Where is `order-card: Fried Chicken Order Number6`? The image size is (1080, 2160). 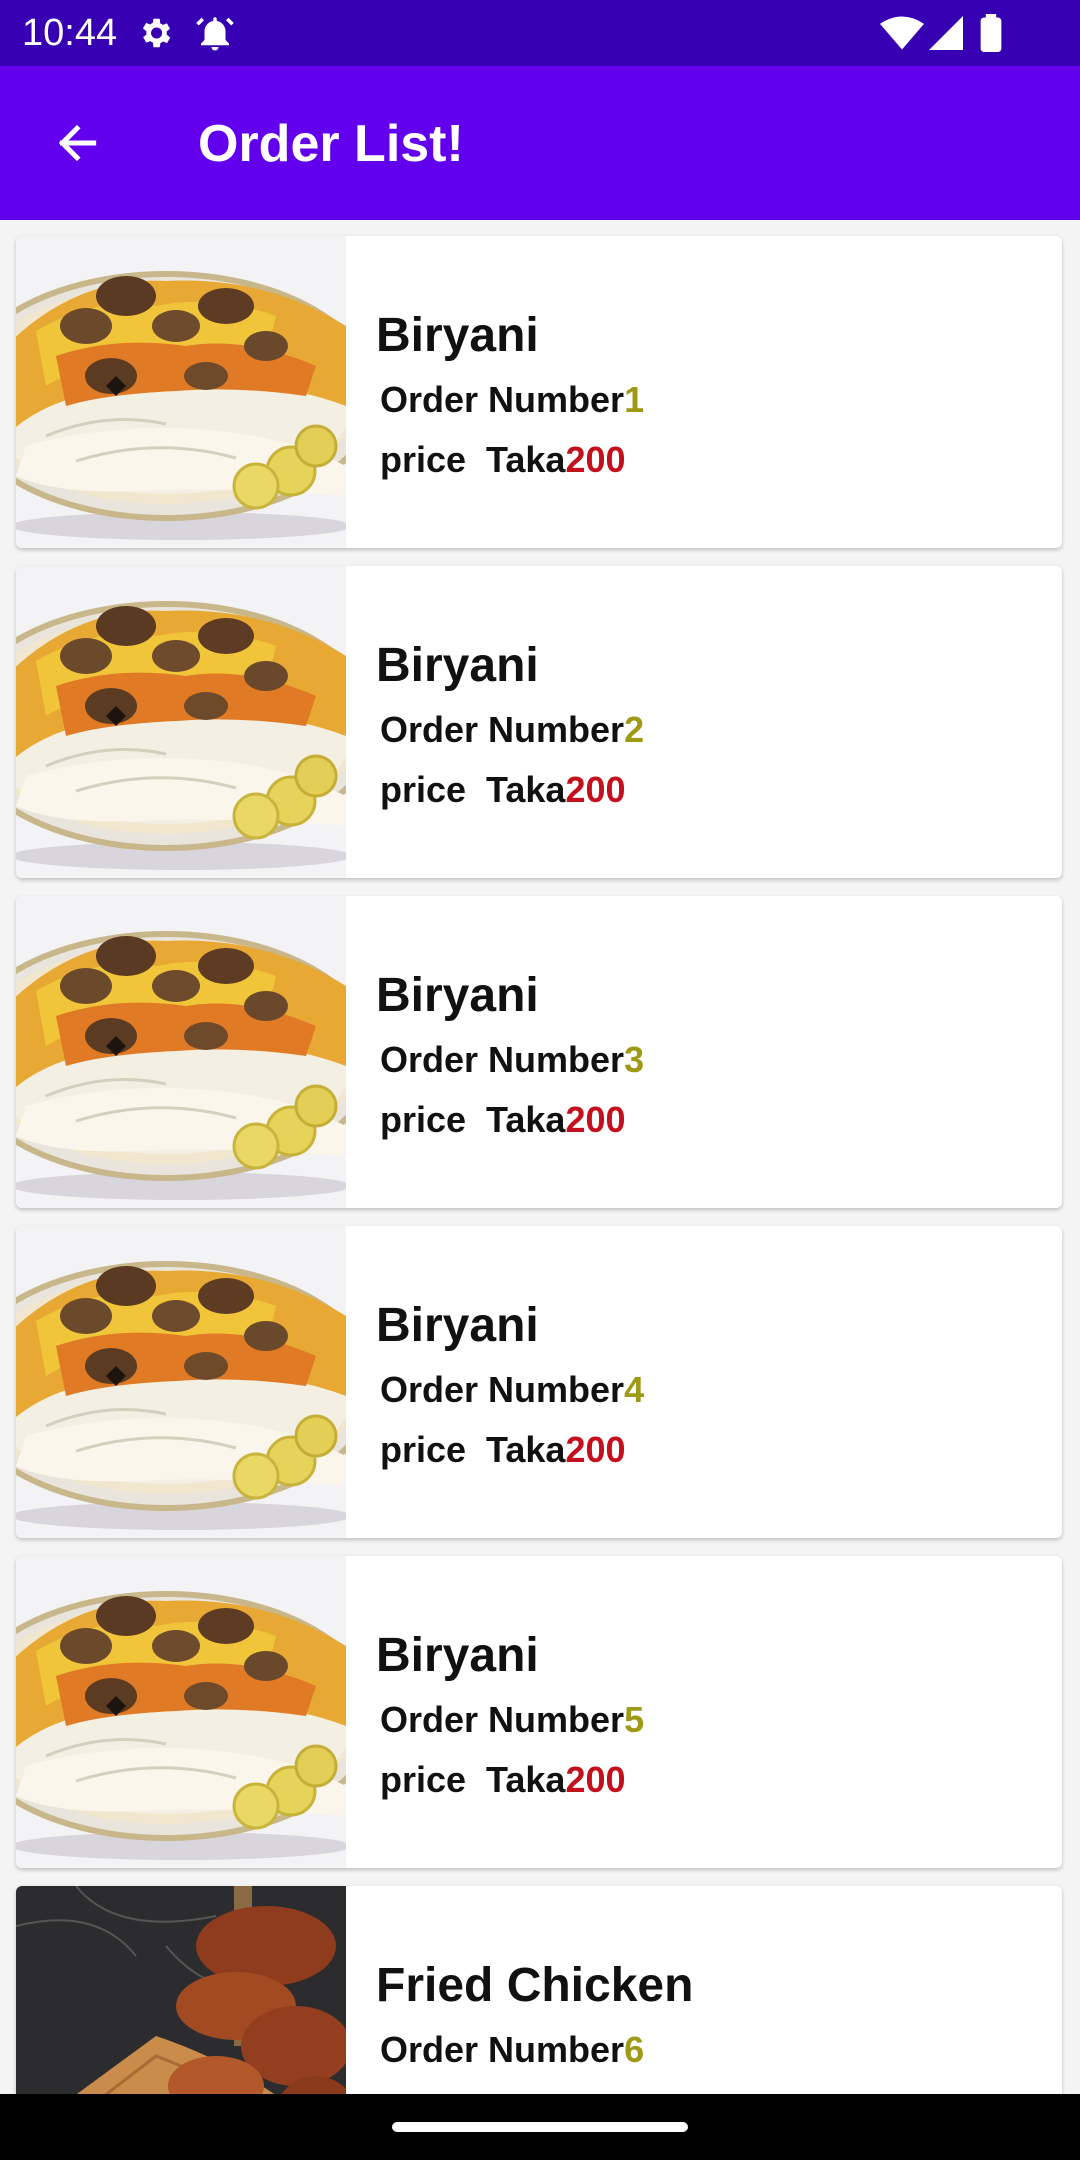 order-card: Fried Chicken Order Number6 is located at coordinates (539, 1990).